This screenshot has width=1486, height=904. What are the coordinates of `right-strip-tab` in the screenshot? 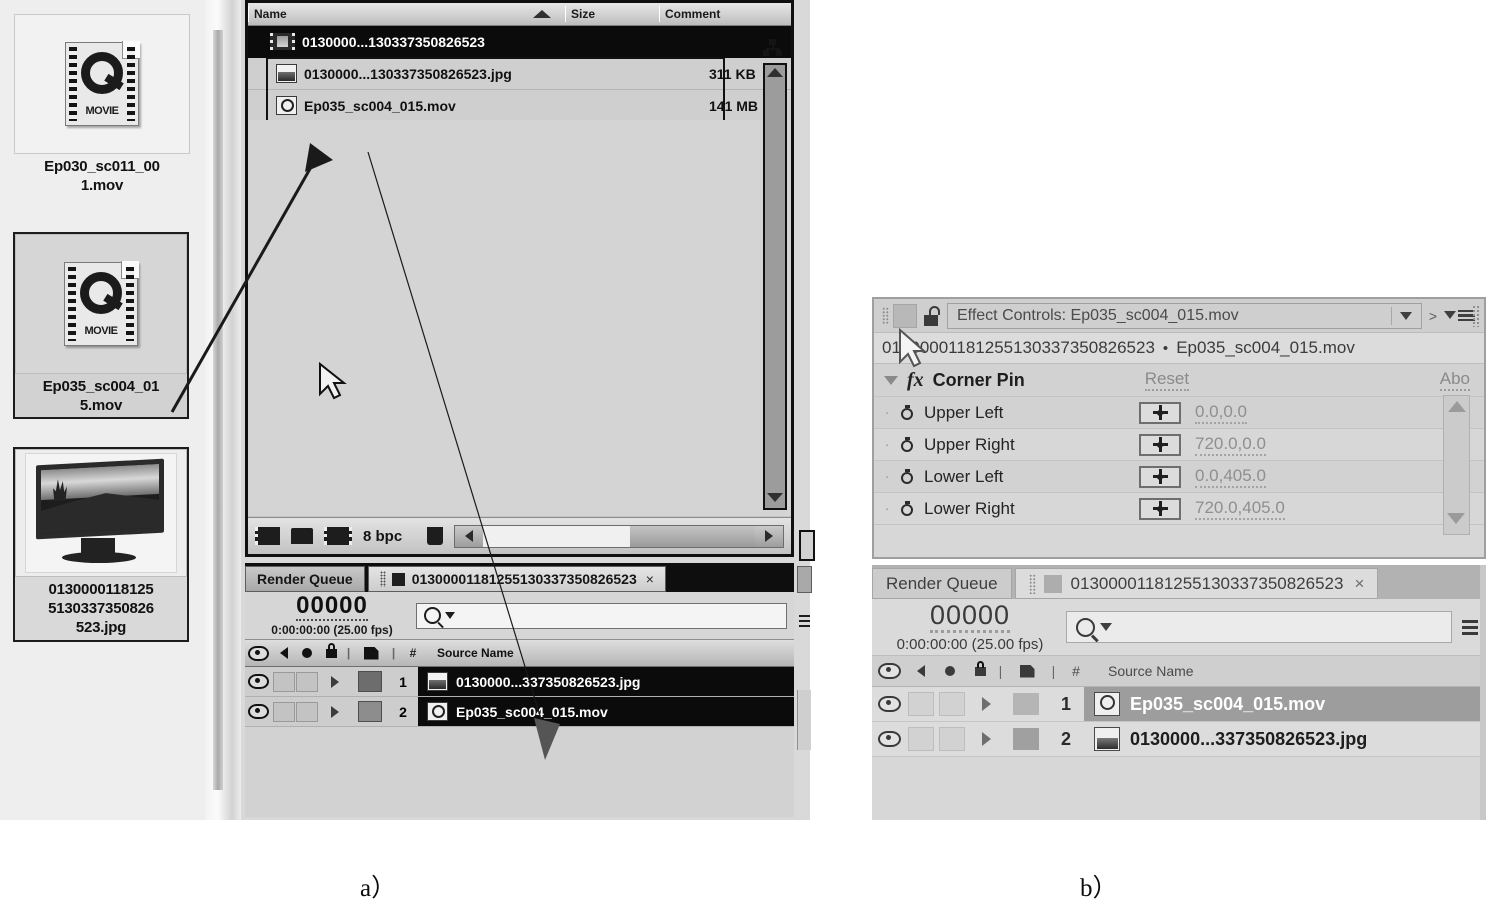 It's located at (804, 579).